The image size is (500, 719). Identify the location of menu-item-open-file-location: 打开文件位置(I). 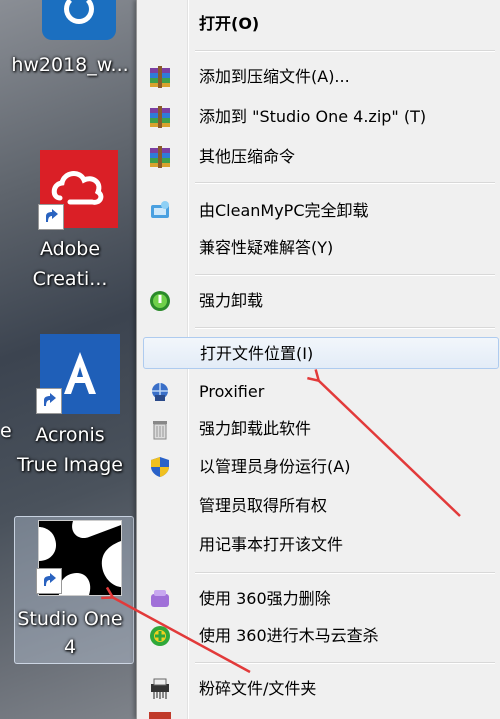
(321, 353).